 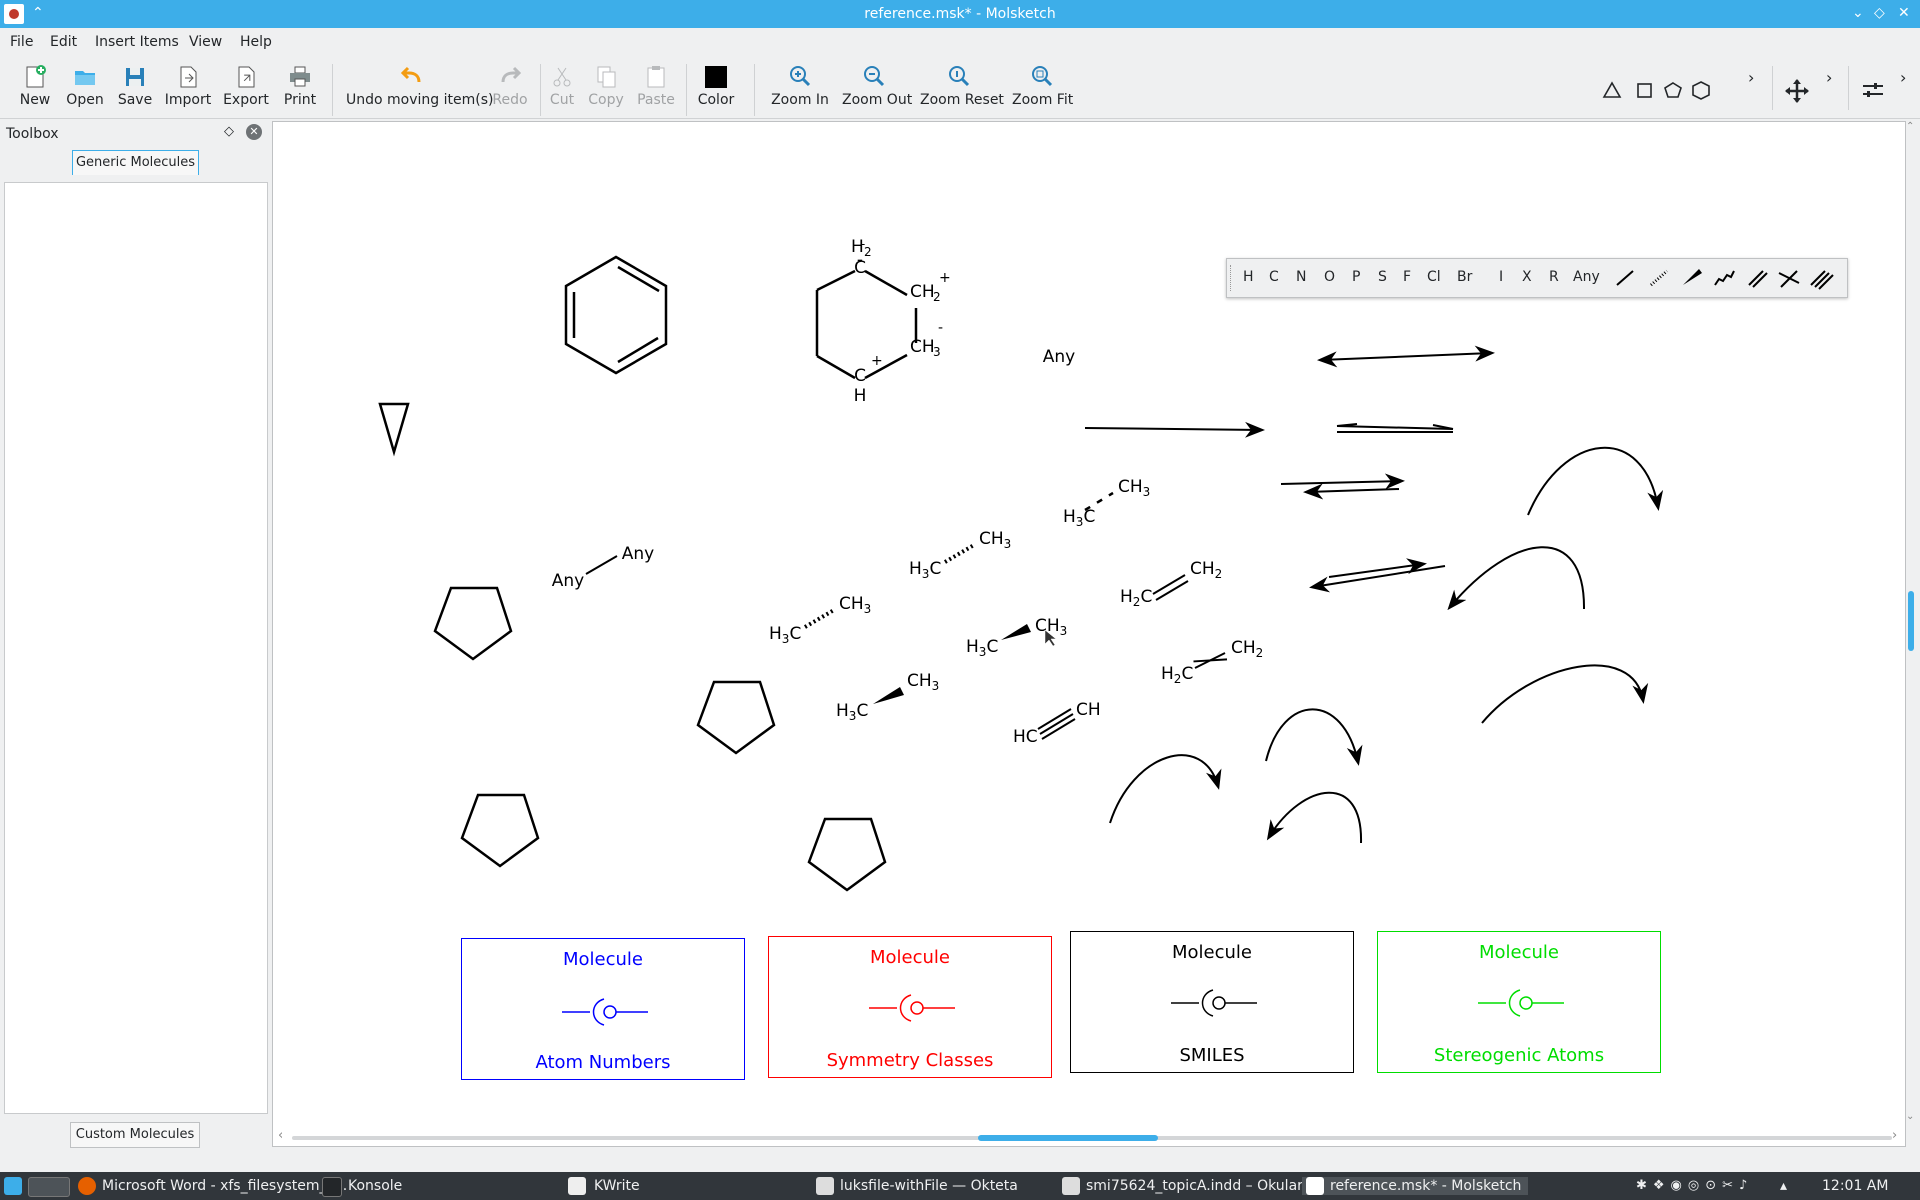 I want to click on tab-generic-molecules: Generic Molecules, so click(x=135, y=162).